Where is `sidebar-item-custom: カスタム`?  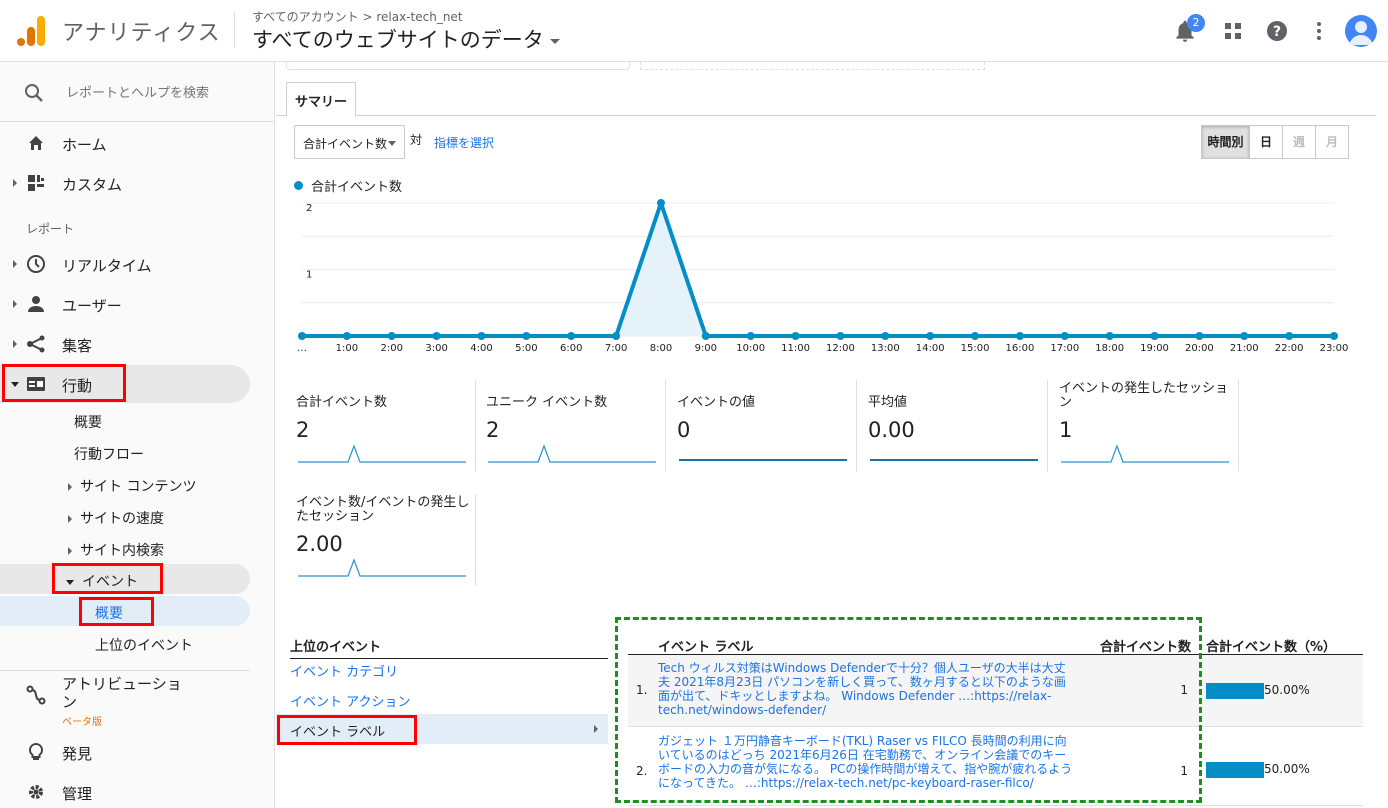 sidebar-item-custom: カスタム is located at coordinates (125, 183).